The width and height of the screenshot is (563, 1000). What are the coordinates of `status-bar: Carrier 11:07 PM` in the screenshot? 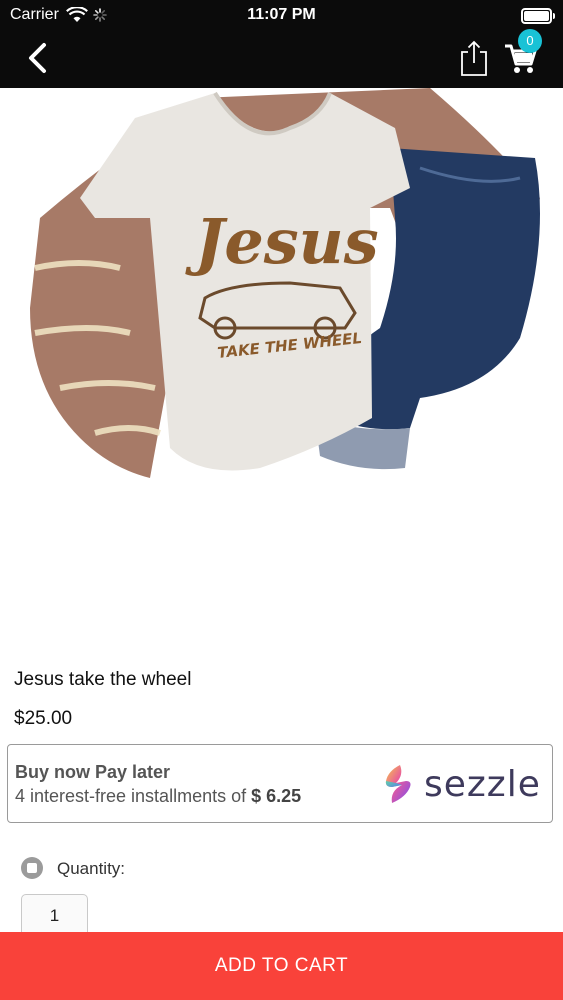 It's located at (281, 15).